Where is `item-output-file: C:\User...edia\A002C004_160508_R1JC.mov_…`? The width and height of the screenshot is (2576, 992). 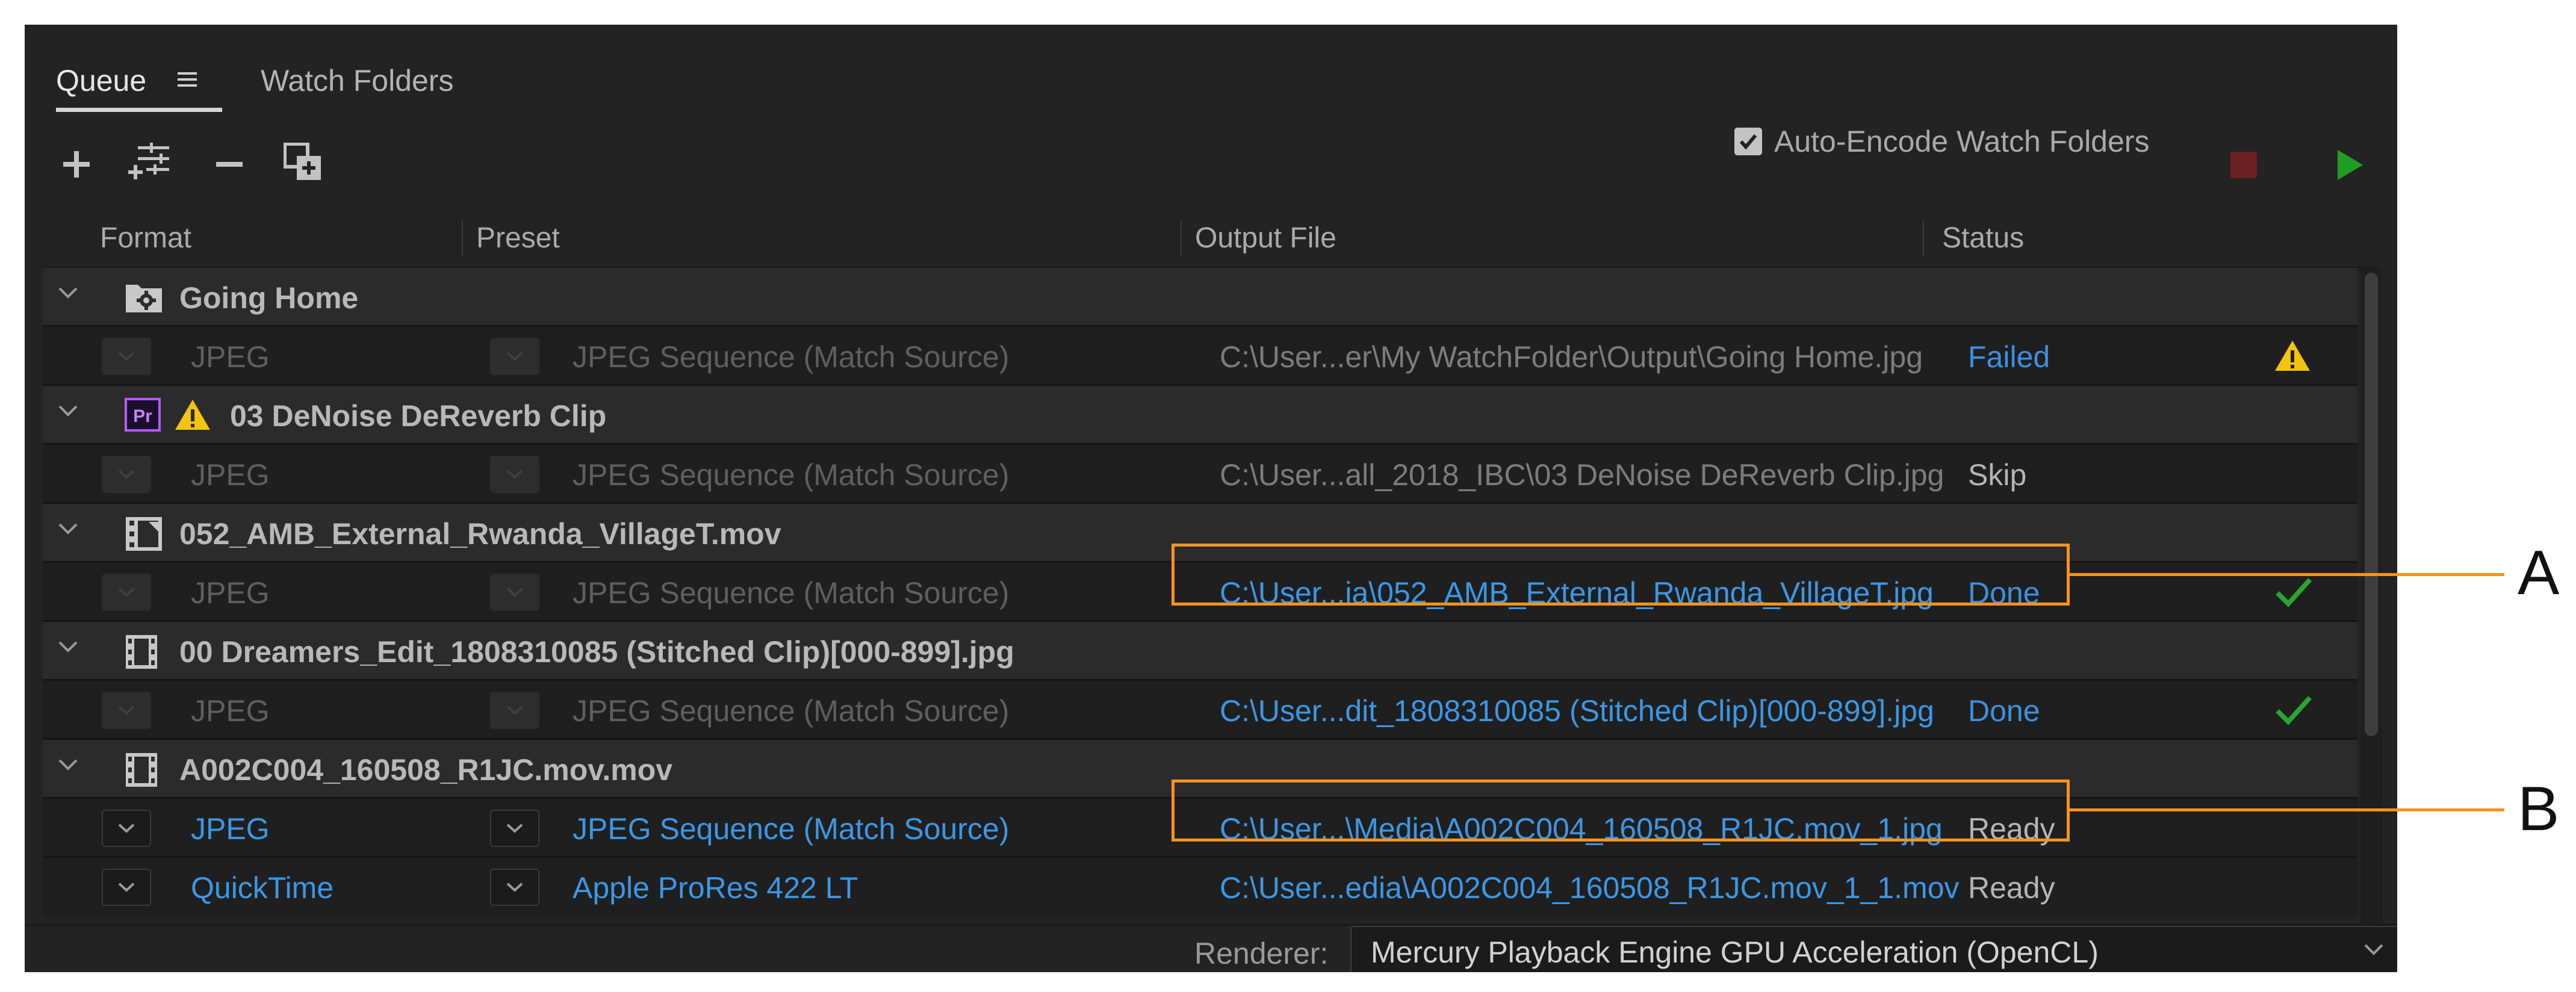
item-output-file: C:\User...edia\A002C004_160508_R1JC.mov_… is located at coordinates (1590, 888).